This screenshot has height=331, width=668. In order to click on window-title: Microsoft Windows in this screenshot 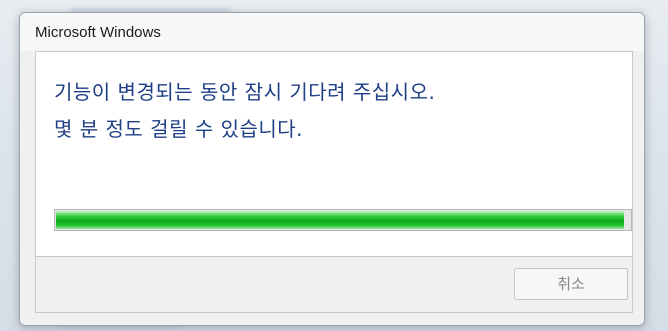, I will do `click(98, 32)`.